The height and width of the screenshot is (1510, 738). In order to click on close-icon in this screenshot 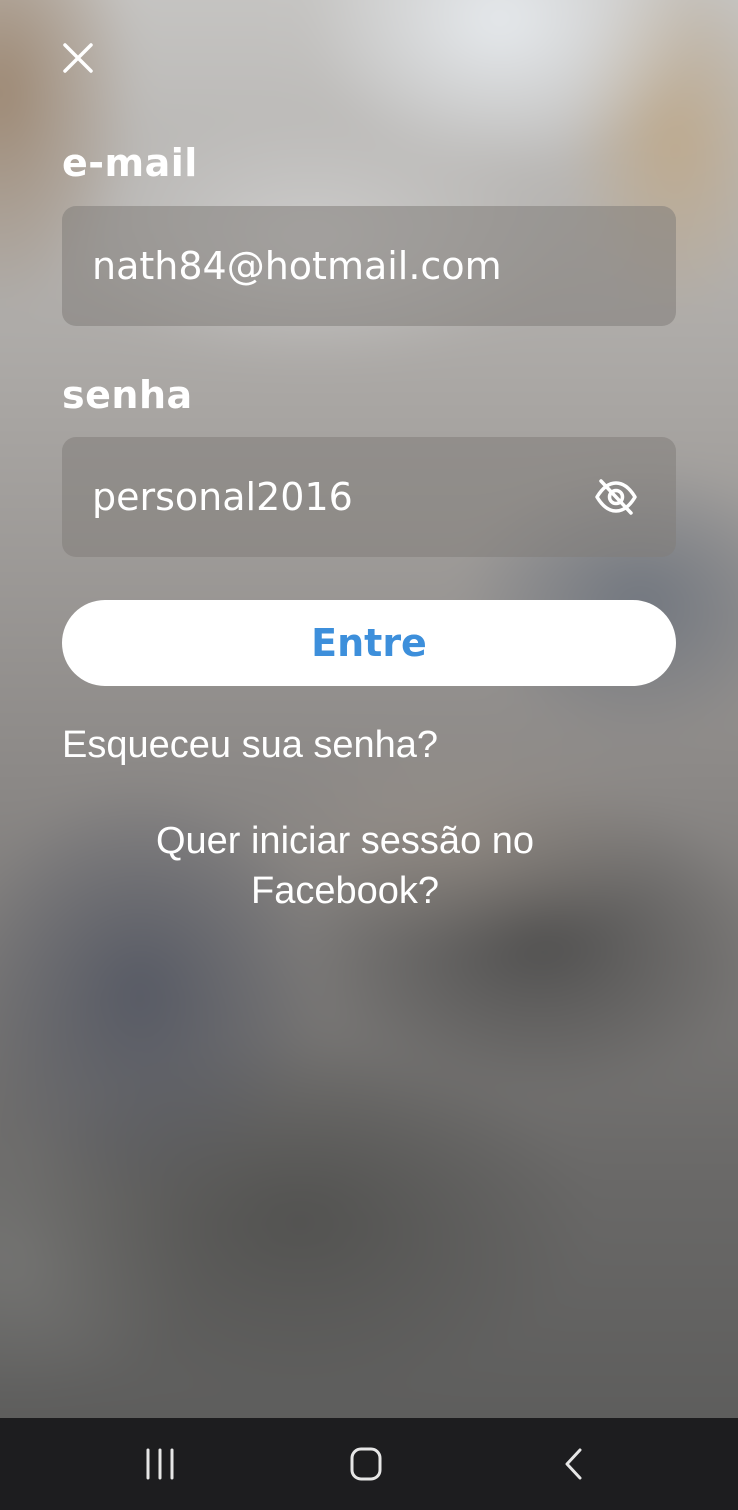, I will do `click(78, 58)`.